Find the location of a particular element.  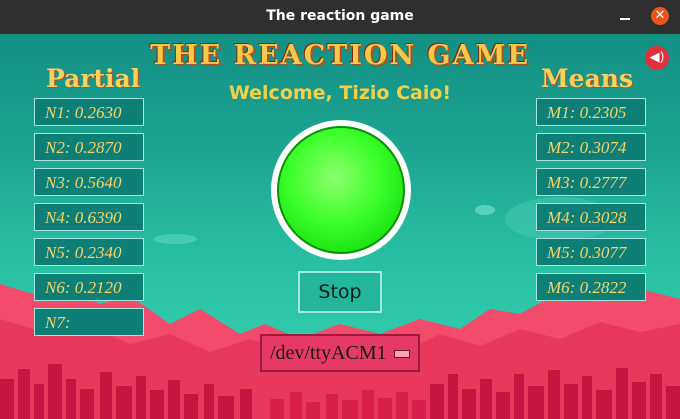

means-m6: M6: 0.2822 is located at coordinates (591, 287).